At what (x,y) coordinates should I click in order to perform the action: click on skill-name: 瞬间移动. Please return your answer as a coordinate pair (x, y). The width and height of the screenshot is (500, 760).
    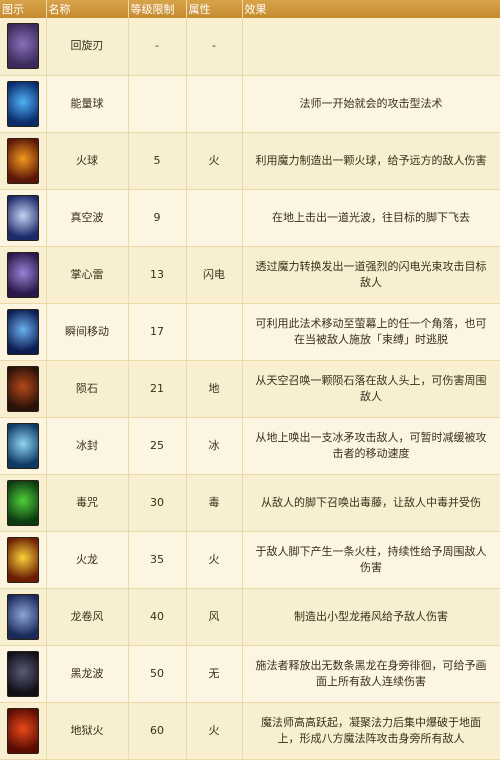
    Looking at the image, I should click on (87, 332).